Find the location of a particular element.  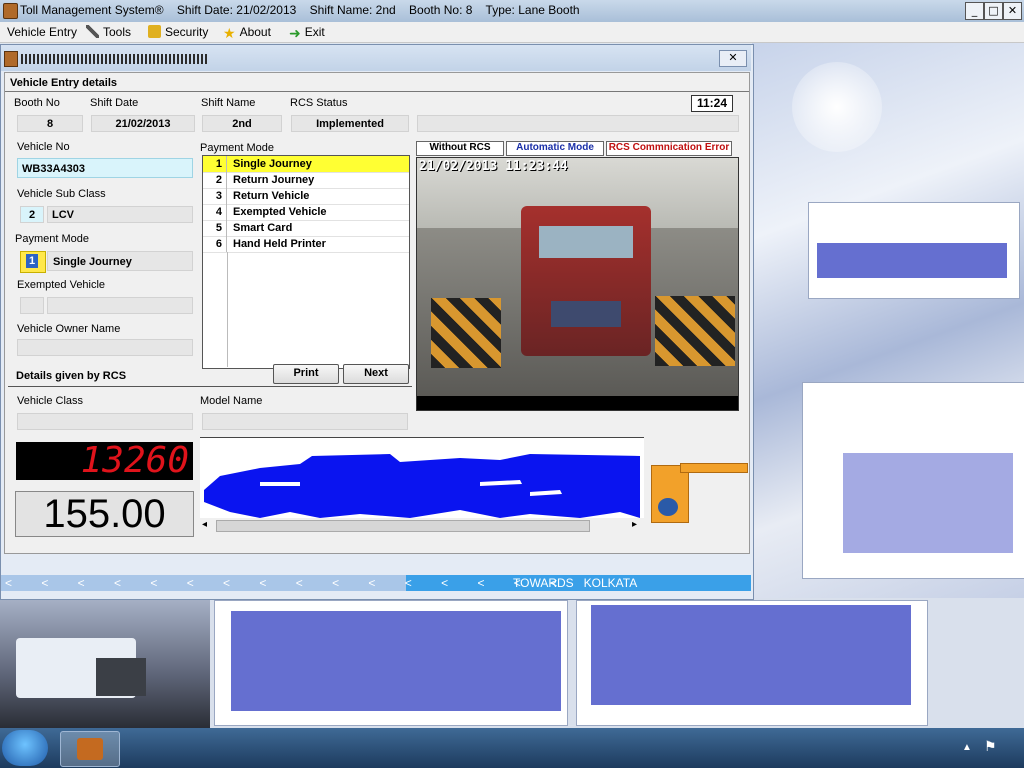

rcs-status-value: Implemented is located at coordinates (350, 123).